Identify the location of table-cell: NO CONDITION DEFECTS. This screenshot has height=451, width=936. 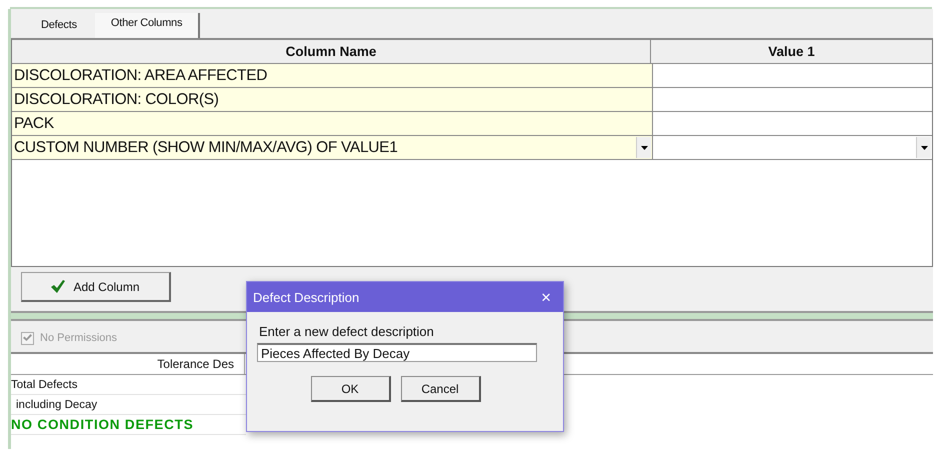
(102, 424).